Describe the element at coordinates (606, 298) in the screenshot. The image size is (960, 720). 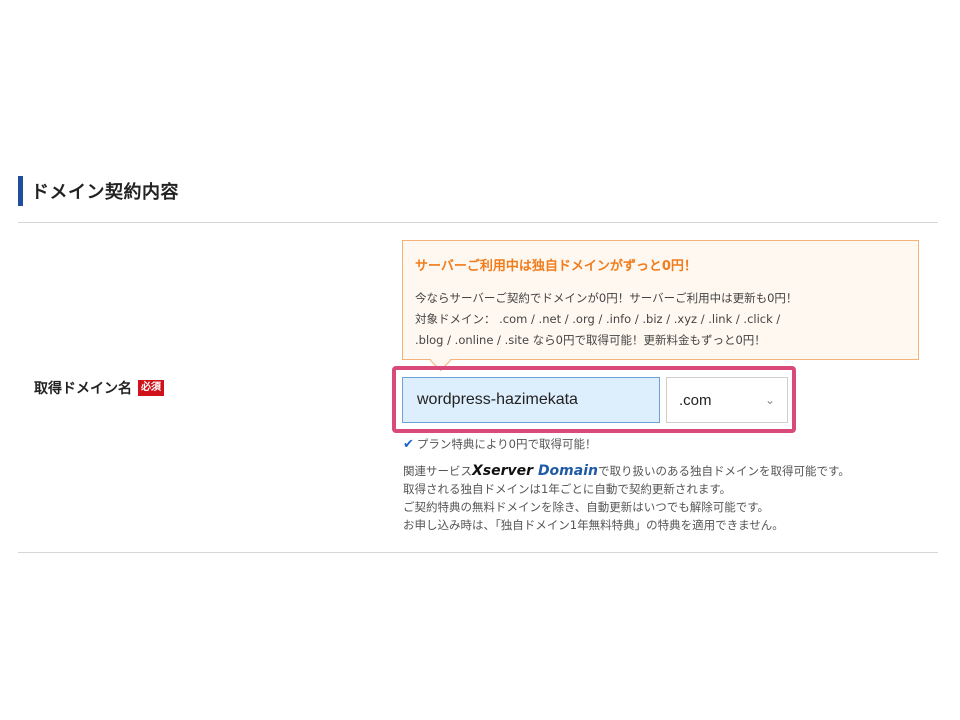
I see `promo-line: 今ならサーバーご契約でドメインが0円！サーバーご利用中は更新も0円！` at that location.